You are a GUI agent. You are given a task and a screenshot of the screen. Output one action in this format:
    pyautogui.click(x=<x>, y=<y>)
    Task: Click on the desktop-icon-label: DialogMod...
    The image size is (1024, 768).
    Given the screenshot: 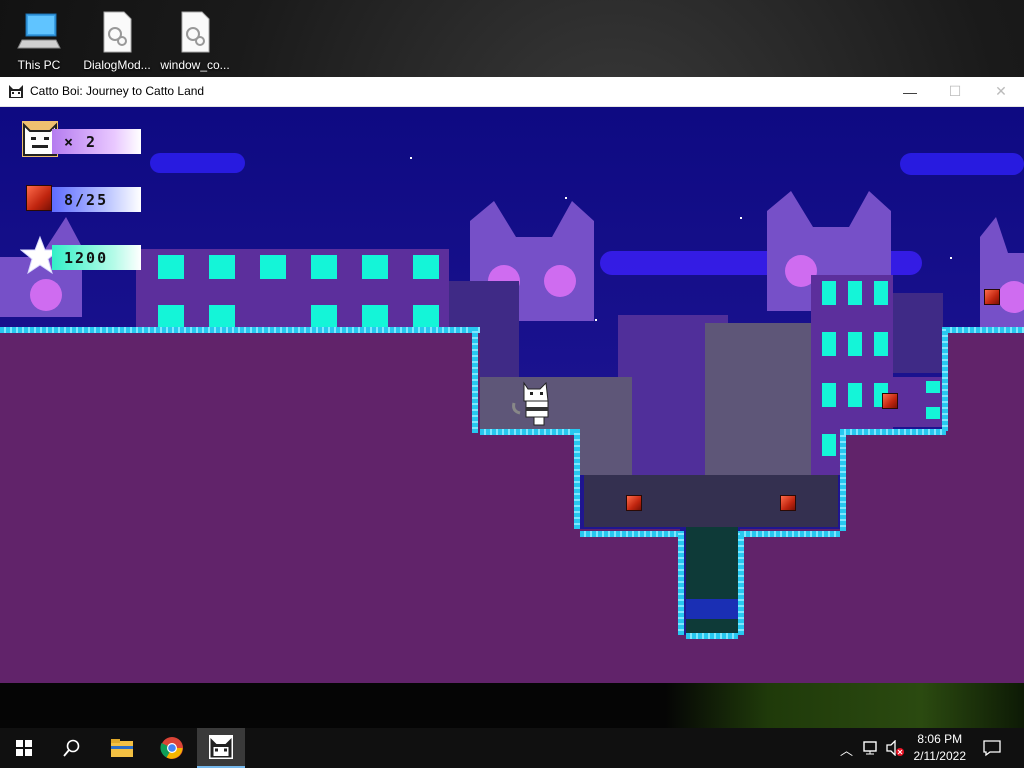 What is the action you would take?
    pyautogui.click(x=117, y=65)
    